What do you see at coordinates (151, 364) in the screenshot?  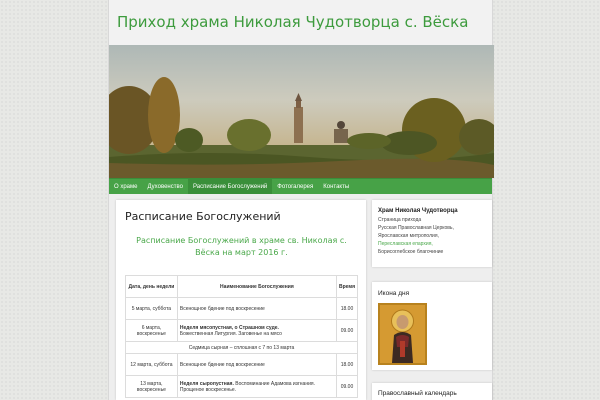 I see `cell-date: 12 марта, суббота` at bounding box center [151, 364].